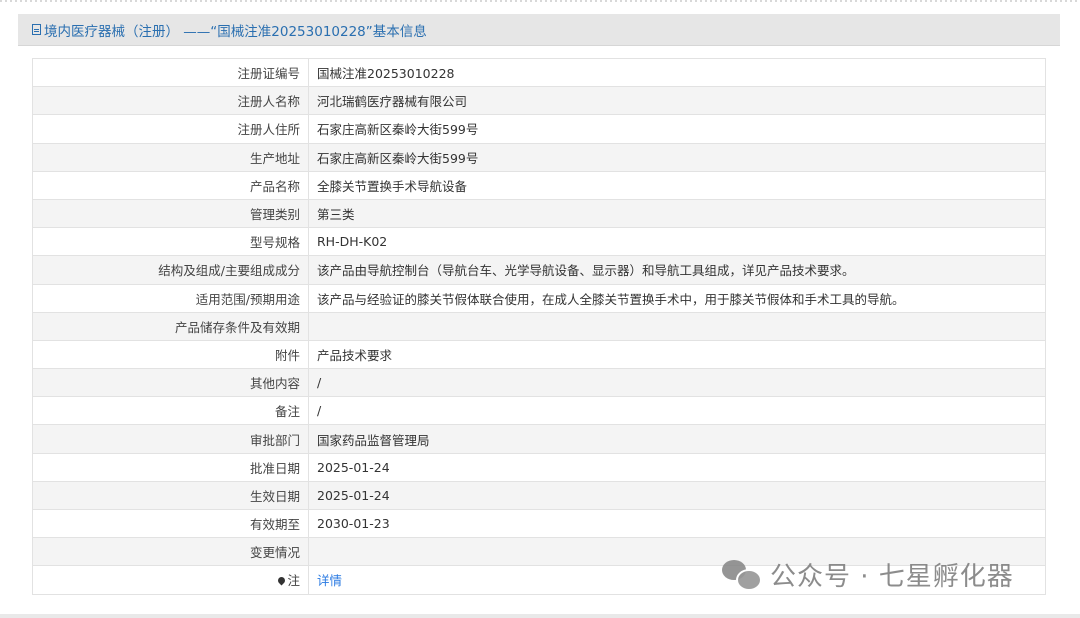 The image size is (1080, 618). What do you see at coordinates (170, 439) in the screenshot?
I see `row-label: 审批部门` at bounding box center [170, 439].